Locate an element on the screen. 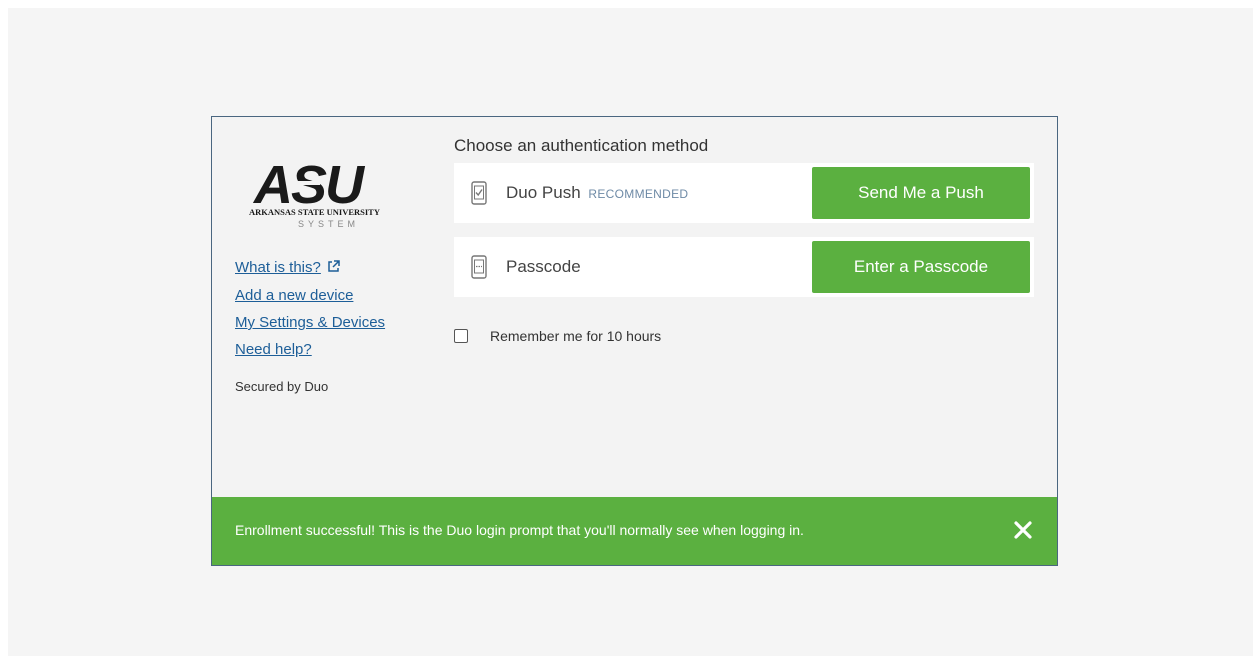 The width and height of the screenshot is (1253, 656). what-is-this-link: What is this? is located at coordinates (310, 268).